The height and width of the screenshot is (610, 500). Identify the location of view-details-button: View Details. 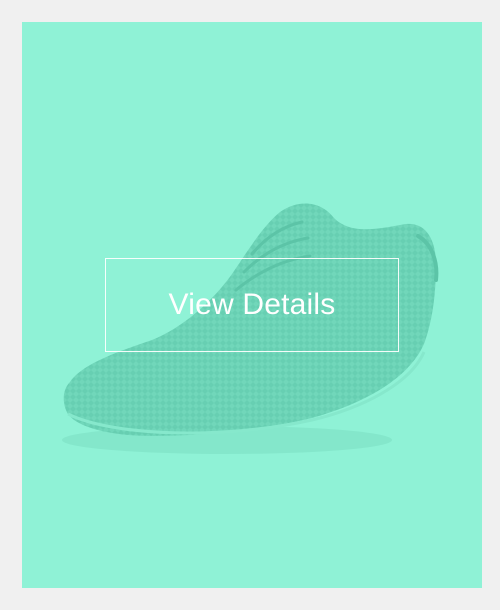
(252, 305).